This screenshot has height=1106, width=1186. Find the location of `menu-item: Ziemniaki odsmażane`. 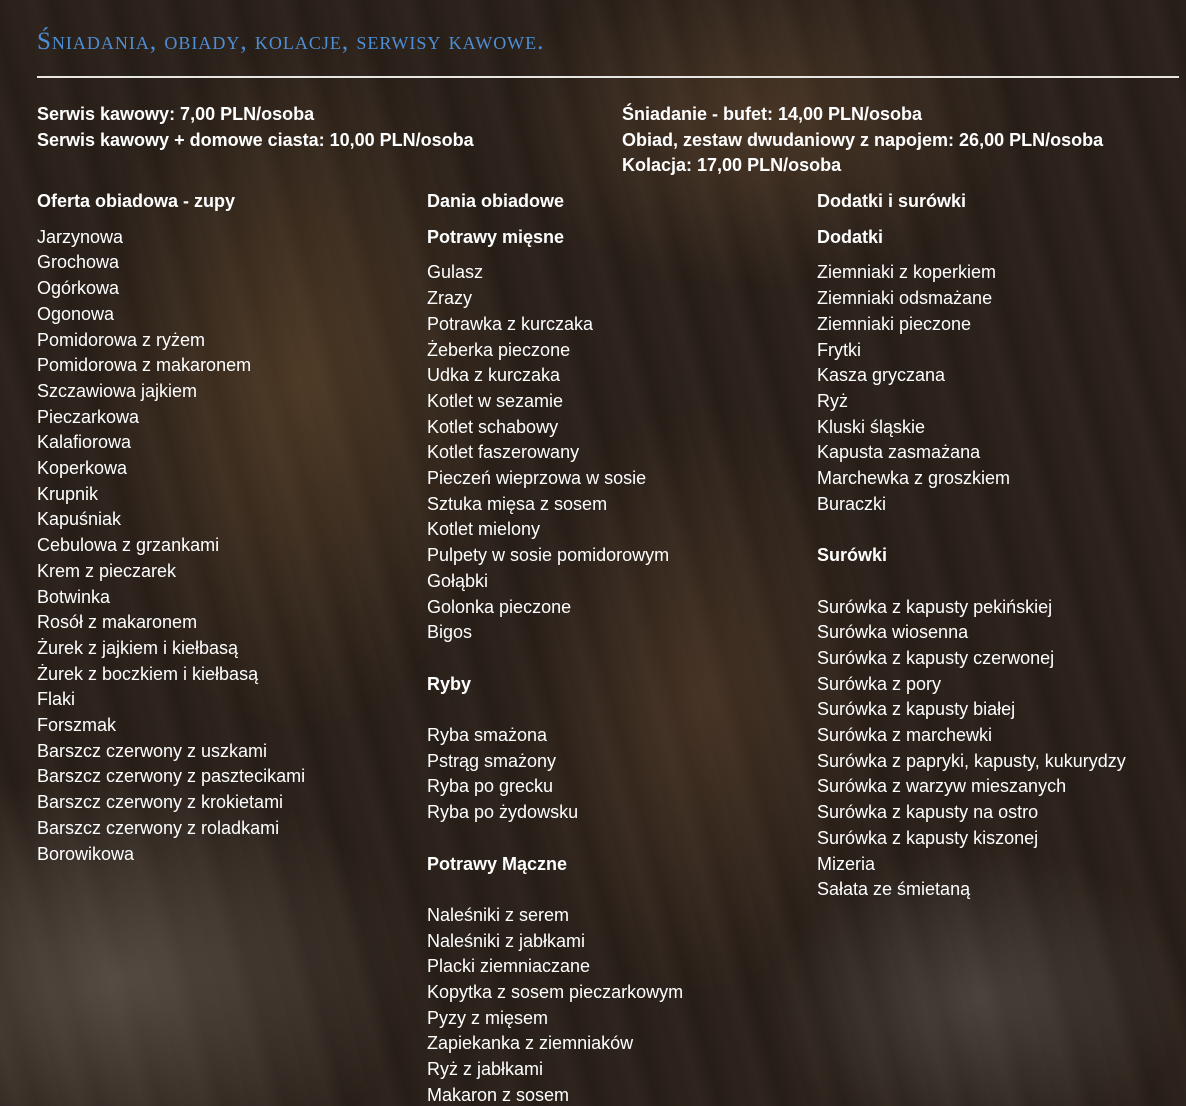

menu-item: Ziemniaki odsmażane is located at coordinates (905, 298).